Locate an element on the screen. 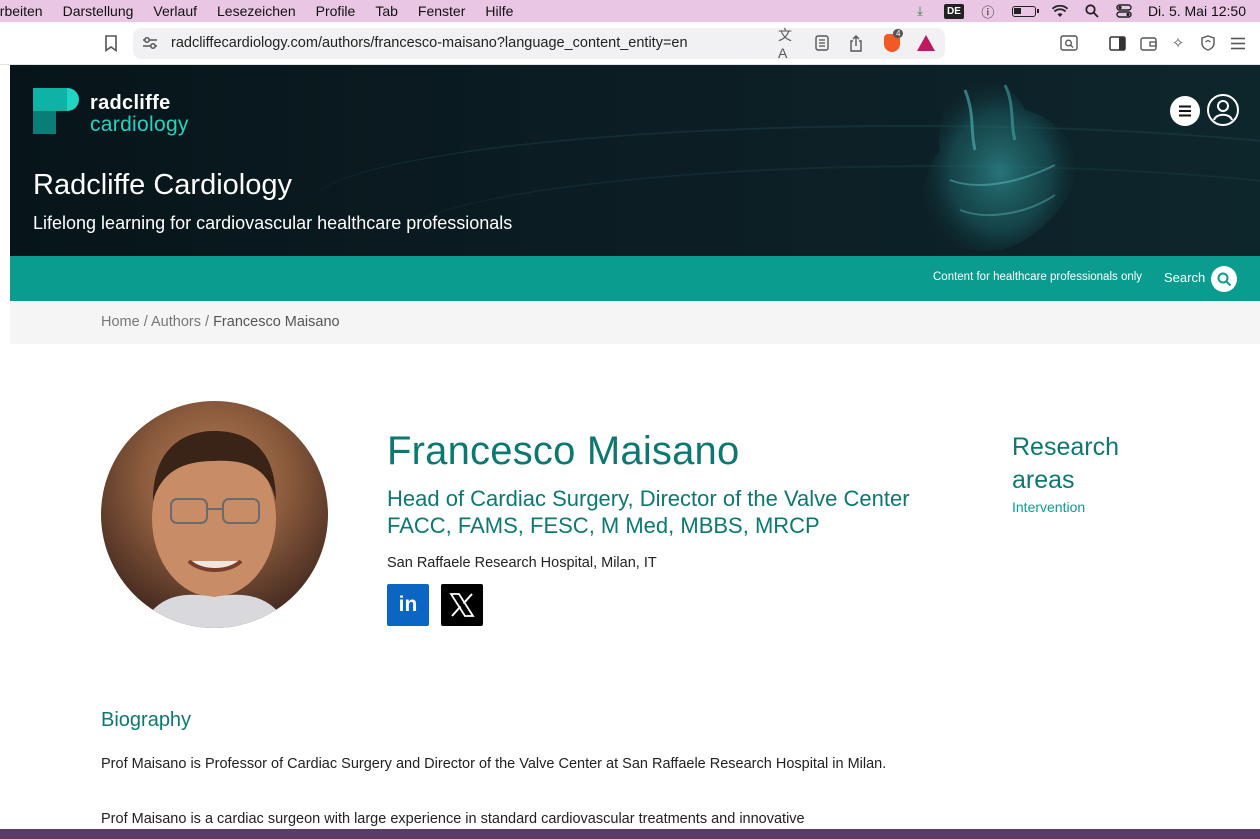 This screenshot has width=1260, height=839. menu-darstellung: Darstellung is located at coordinates (98, 11).